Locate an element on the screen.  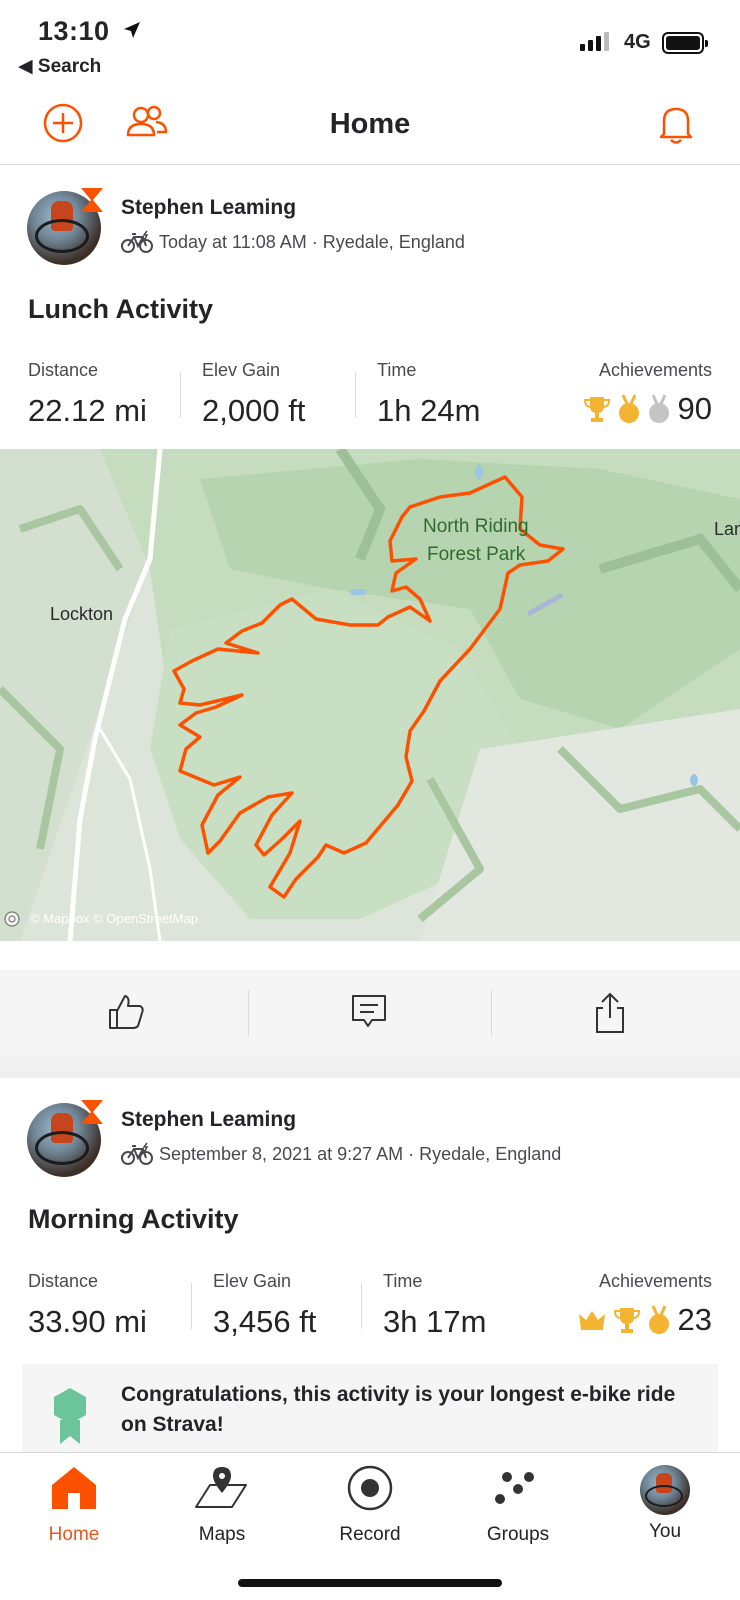
comment-icon is located at coordinates (369, 1012).